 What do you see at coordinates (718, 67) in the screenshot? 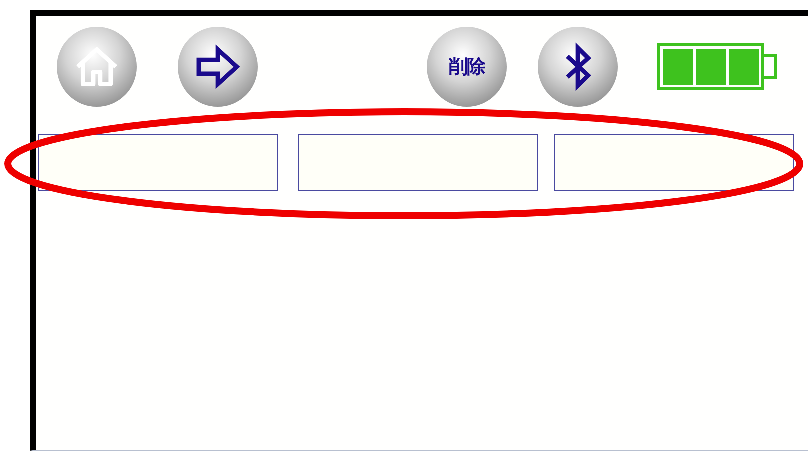
I see `battery-icon` at bounding box center [718, 67].